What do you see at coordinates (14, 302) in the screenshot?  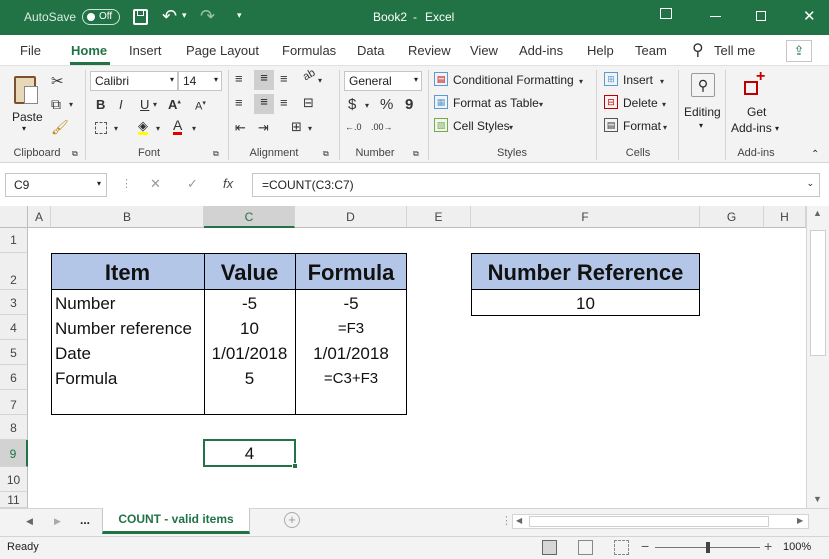 I see `row-header-3: 3` at bounding box center [14, 302].